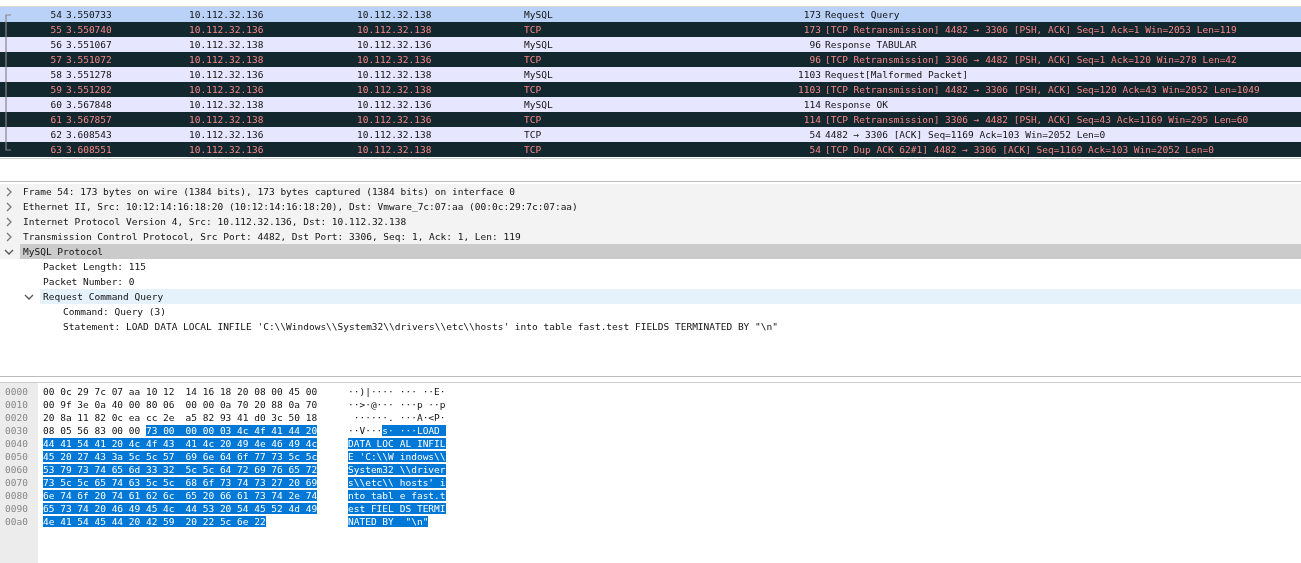 The height and width of the screenshot is (563, 1301). I want to click on packet-source: 10.112.32.138, so click(226, 104).